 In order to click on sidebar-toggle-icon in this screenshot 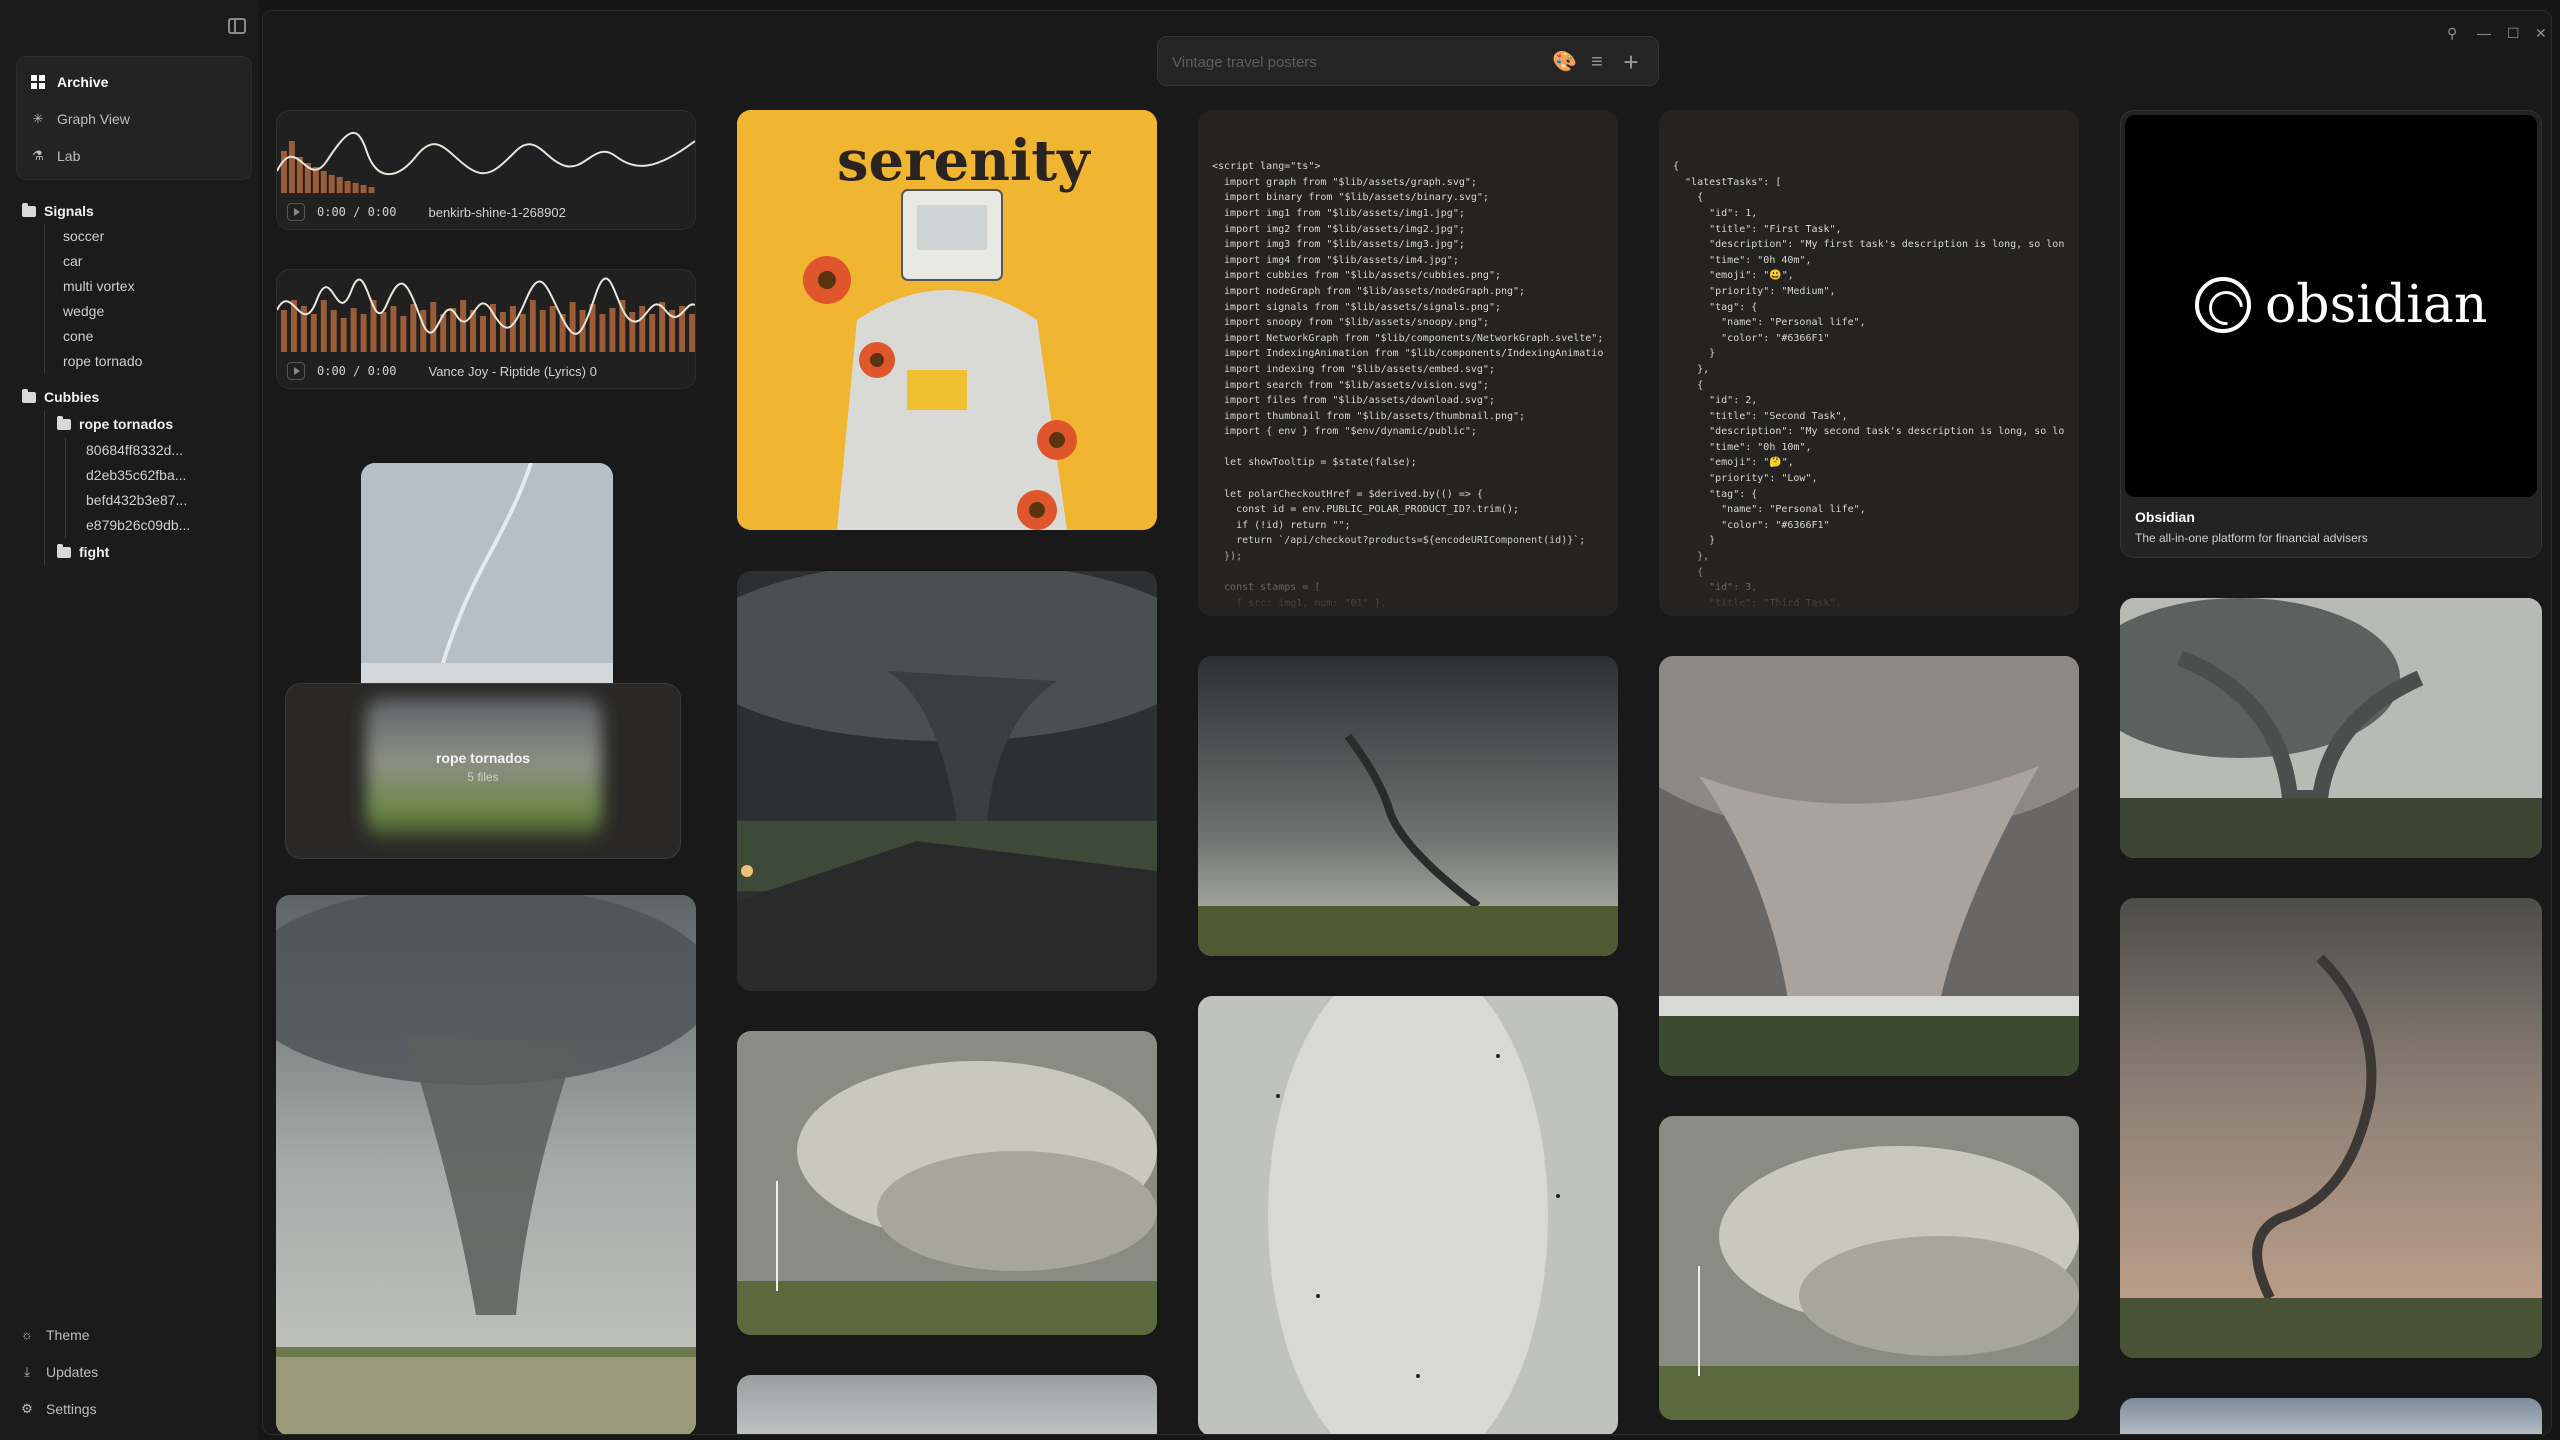, I will do `click(237, 26)`.